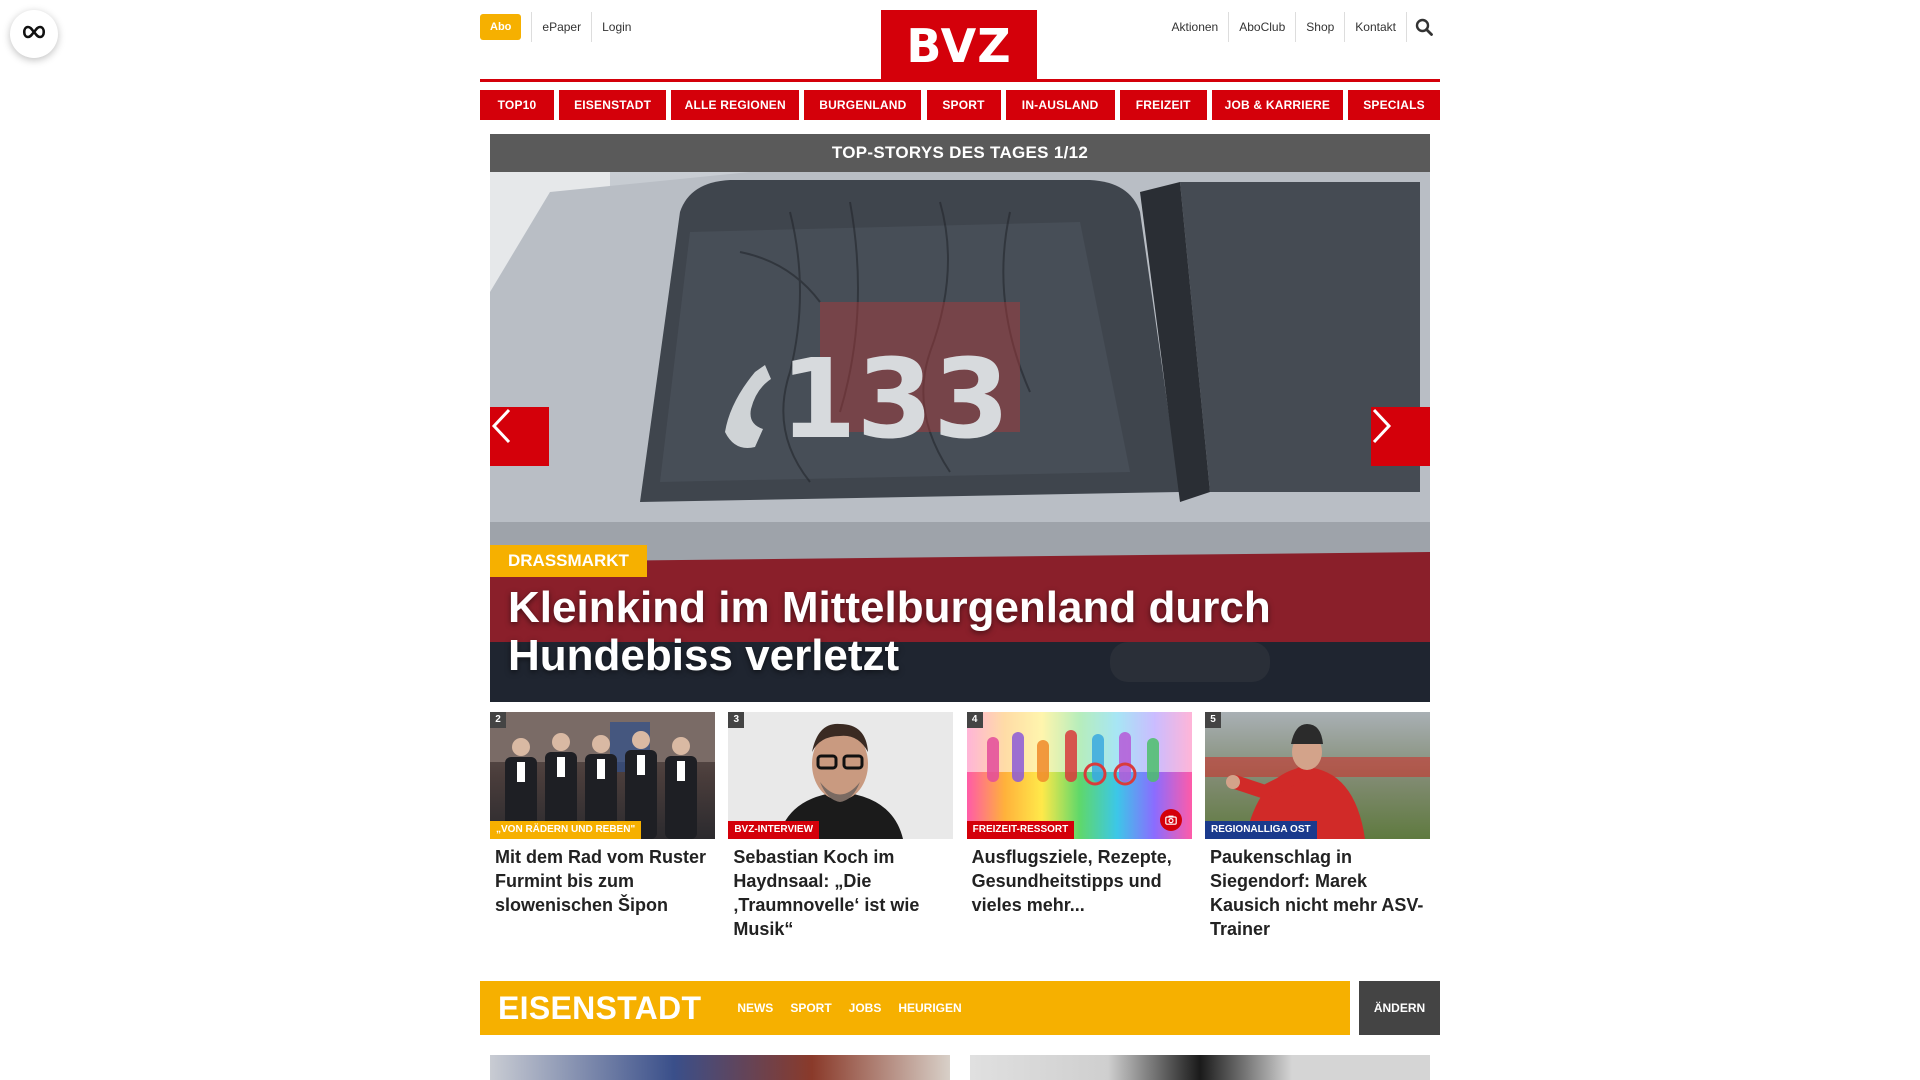 The image size is (1920, 1080). What do you see at coordinates (1400, 436) in the screenshot?
I see `slider-next-button` at bounding box center [1400, 436].